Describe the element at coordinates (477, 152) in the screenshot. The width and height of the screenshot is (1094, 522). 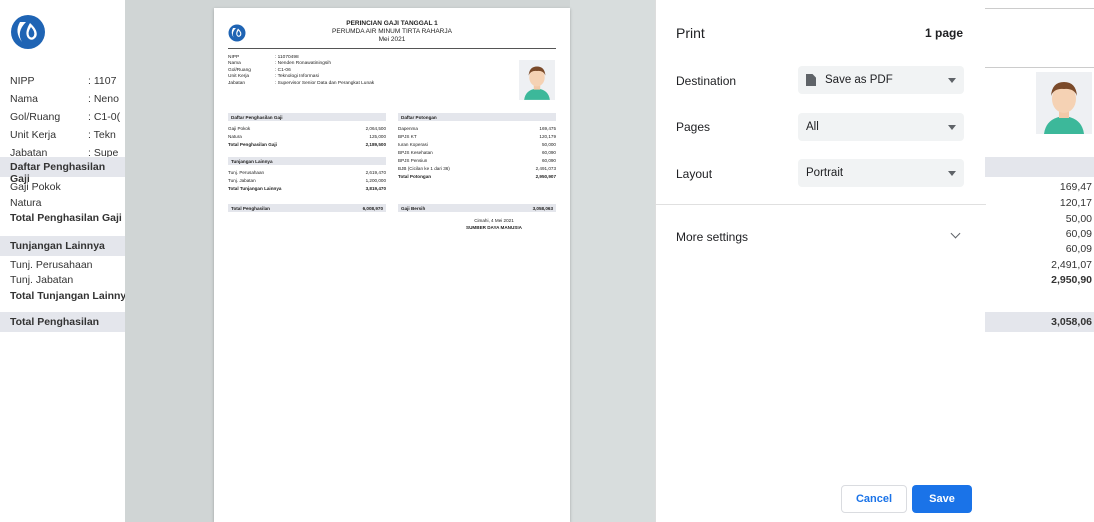
I see `slip-row: BPJS Kesehatan 60,090` at that location.